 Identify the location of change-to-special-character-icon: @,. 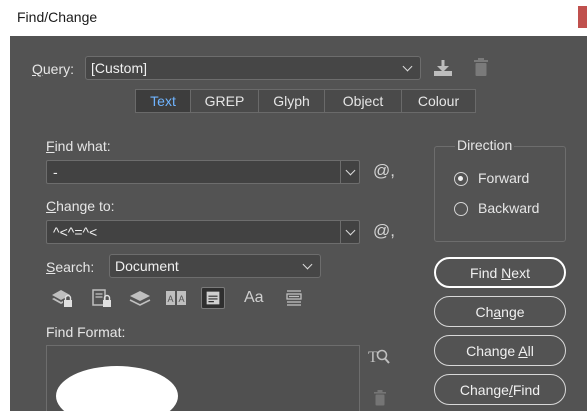
(384, 231).